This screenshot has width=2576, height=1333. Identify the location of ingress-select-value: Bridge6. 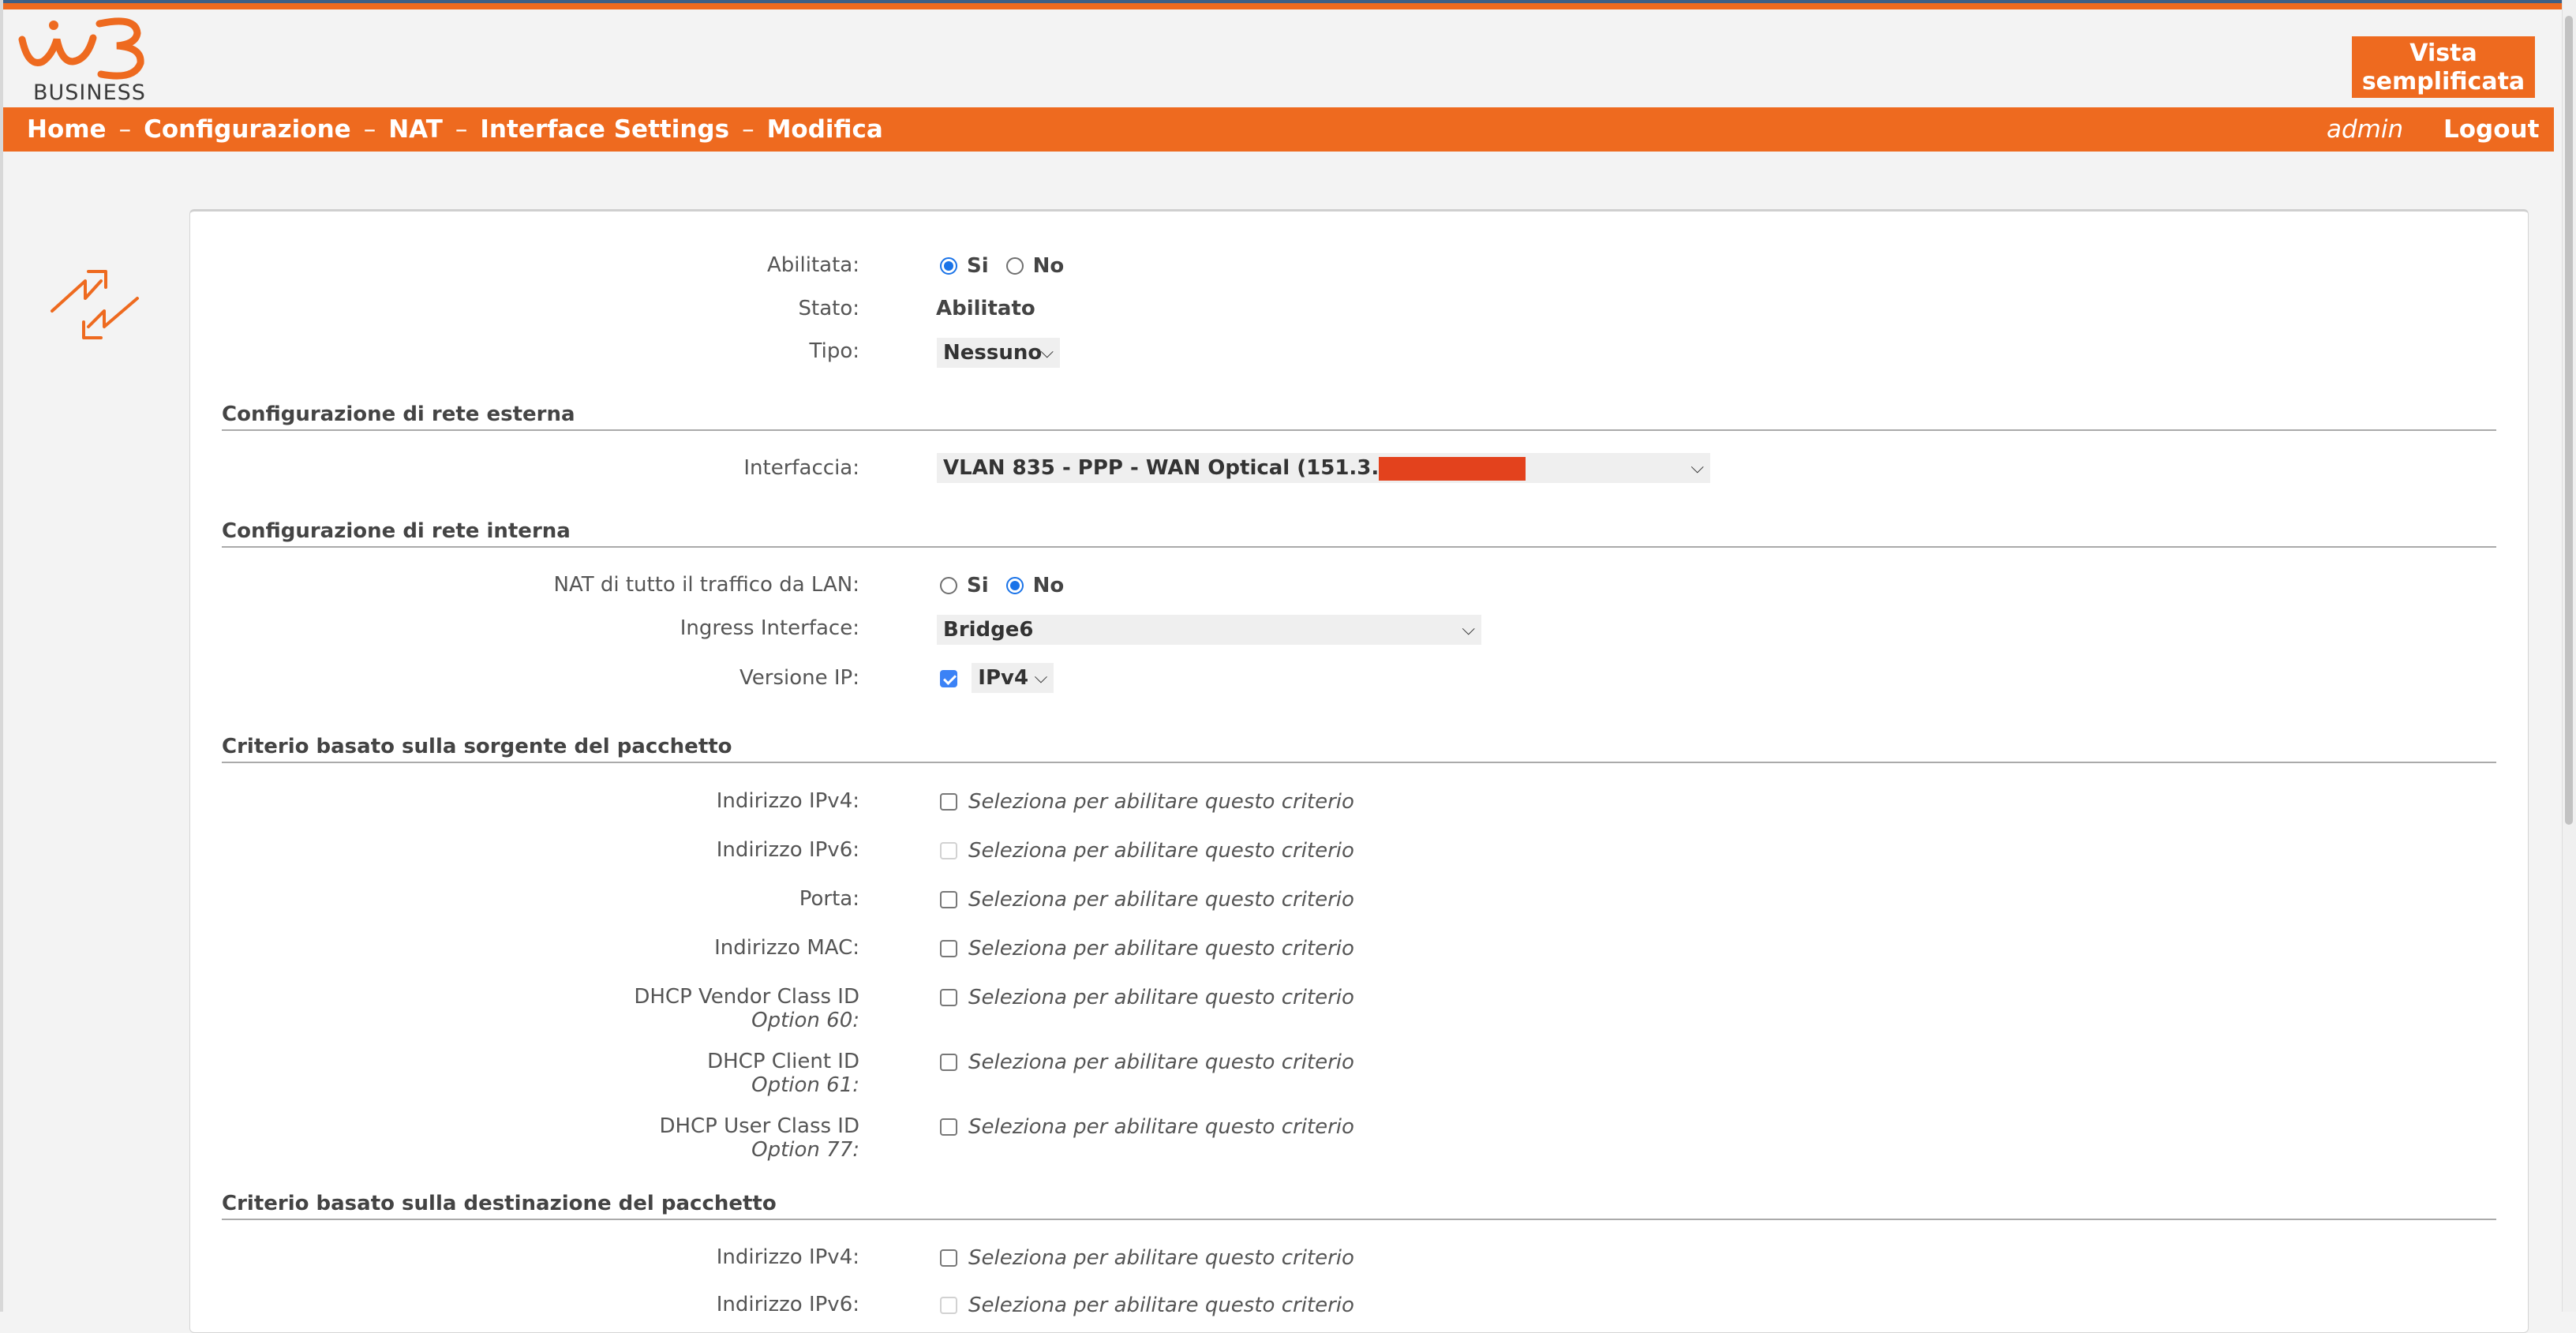
(988, 630).